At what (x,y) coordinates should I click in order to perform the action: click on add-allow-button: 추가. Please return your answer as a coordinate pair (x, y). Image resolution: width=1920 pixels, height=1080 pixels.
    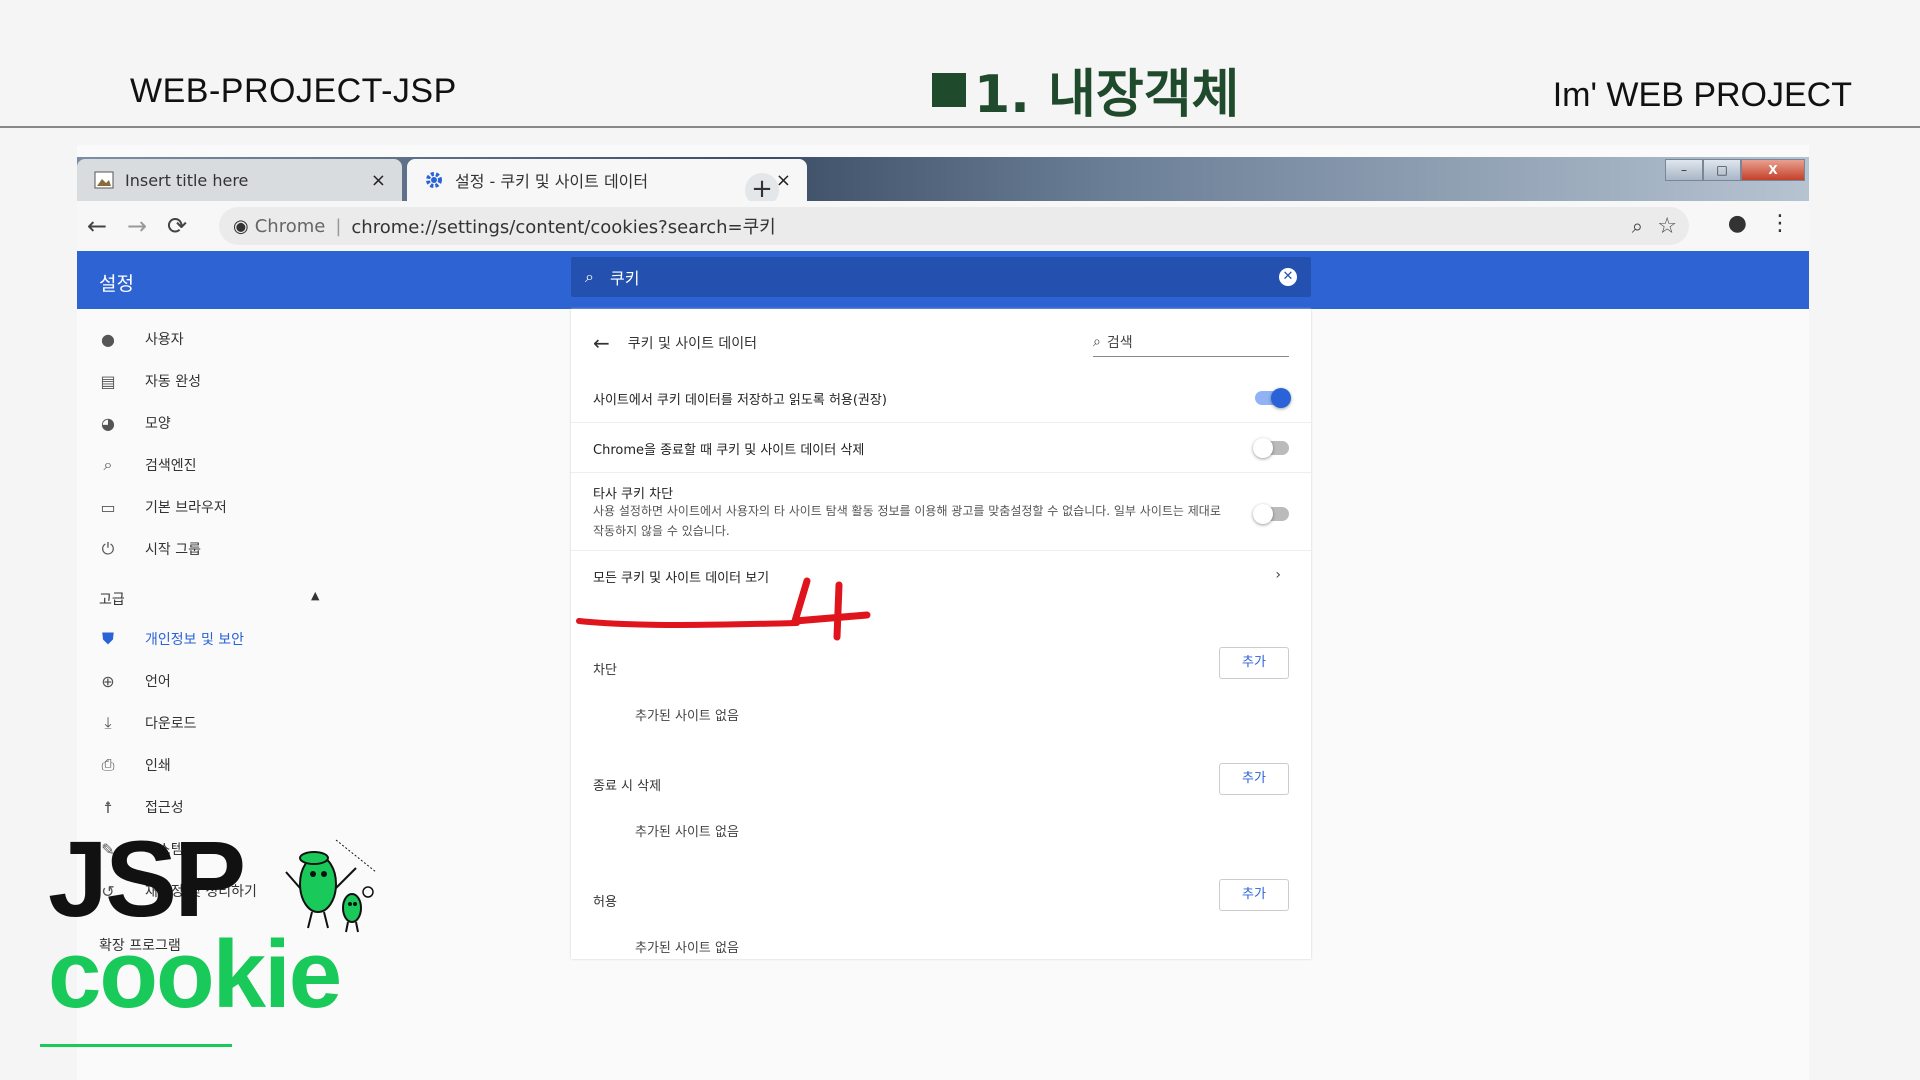
    Looking at the image, I should click on (1254, 895).